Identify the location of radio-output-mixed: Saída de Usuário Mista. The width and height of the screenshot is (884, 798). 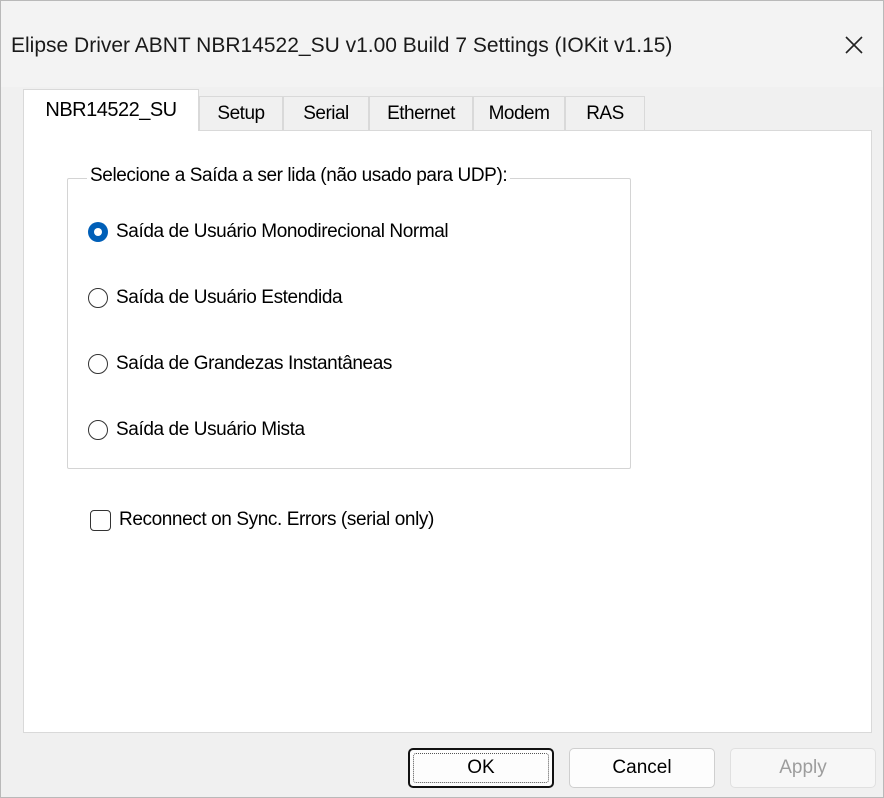
(196, 430).